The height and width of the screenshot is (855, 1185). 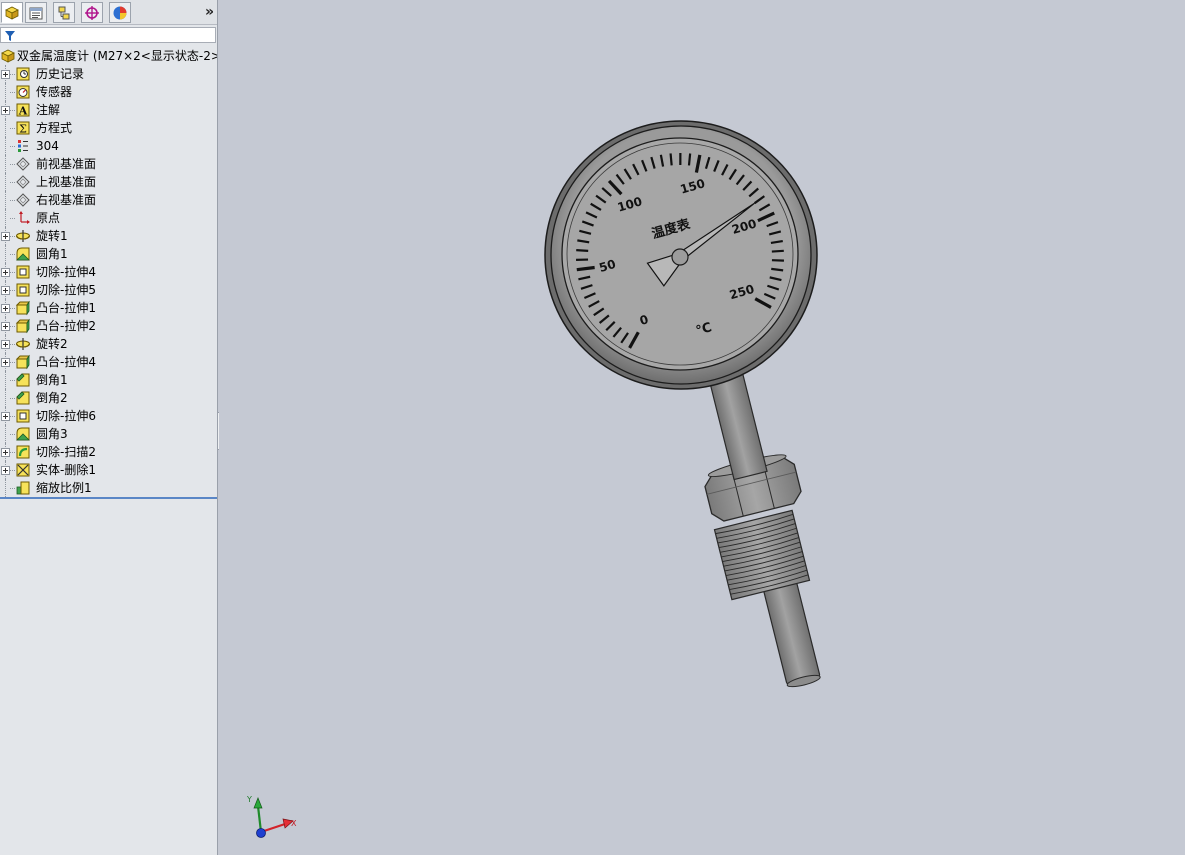 What do you see at coordinates (108, 254) in the screenshot?
I see `feature-tree-item: 圆角1` at bounding box center [108, 254].